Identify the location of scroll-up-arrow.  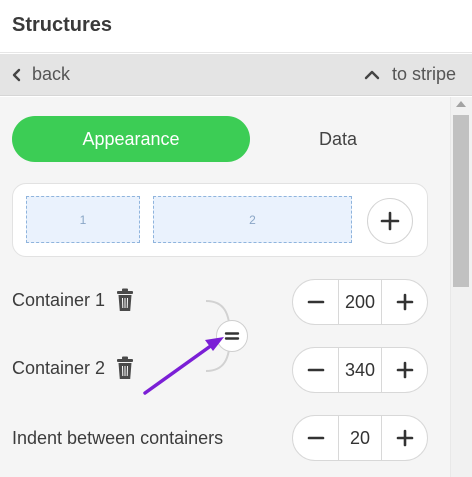
(461, 104).